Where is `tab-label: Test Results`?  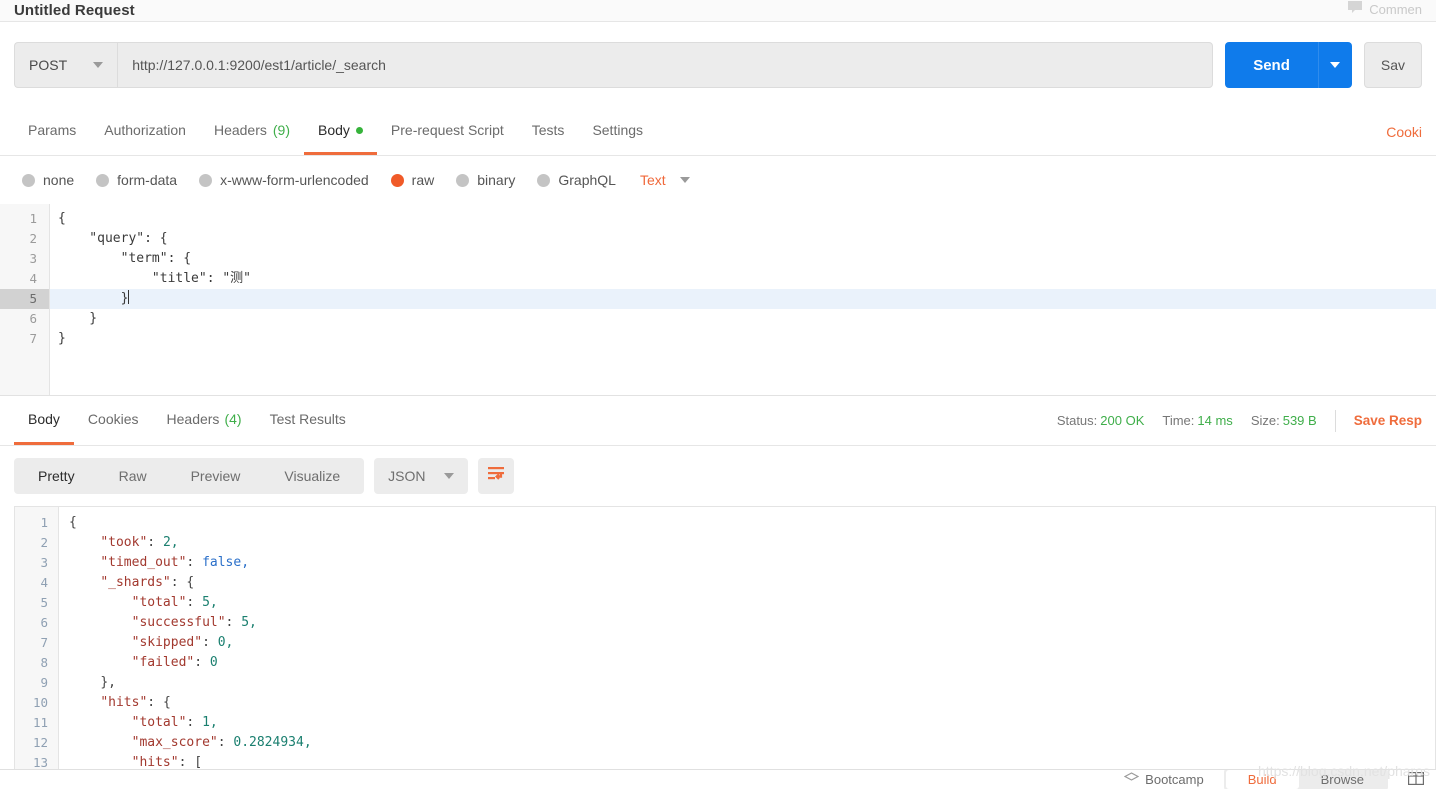
tab-label: Test Results is located at coordinates (307, 419).